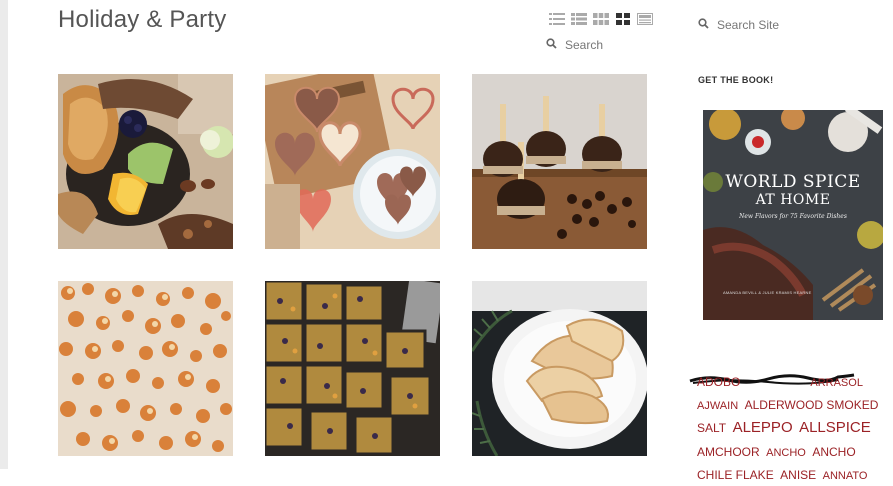 This screenshot has width=893, height=486. What do you see at coordinates (4, 234) in the screenshot?
I see `left-edge-bar` at bounding box center [4, 234].